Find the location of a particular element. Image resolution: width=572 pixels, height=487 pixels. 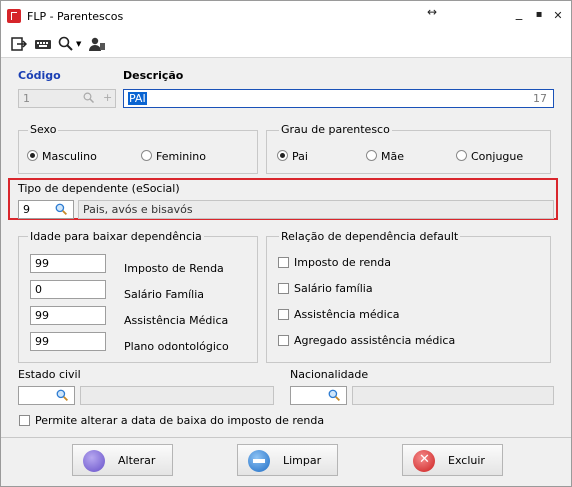

tipo-dependente-code: 9 is located at coordinates (26, 209).